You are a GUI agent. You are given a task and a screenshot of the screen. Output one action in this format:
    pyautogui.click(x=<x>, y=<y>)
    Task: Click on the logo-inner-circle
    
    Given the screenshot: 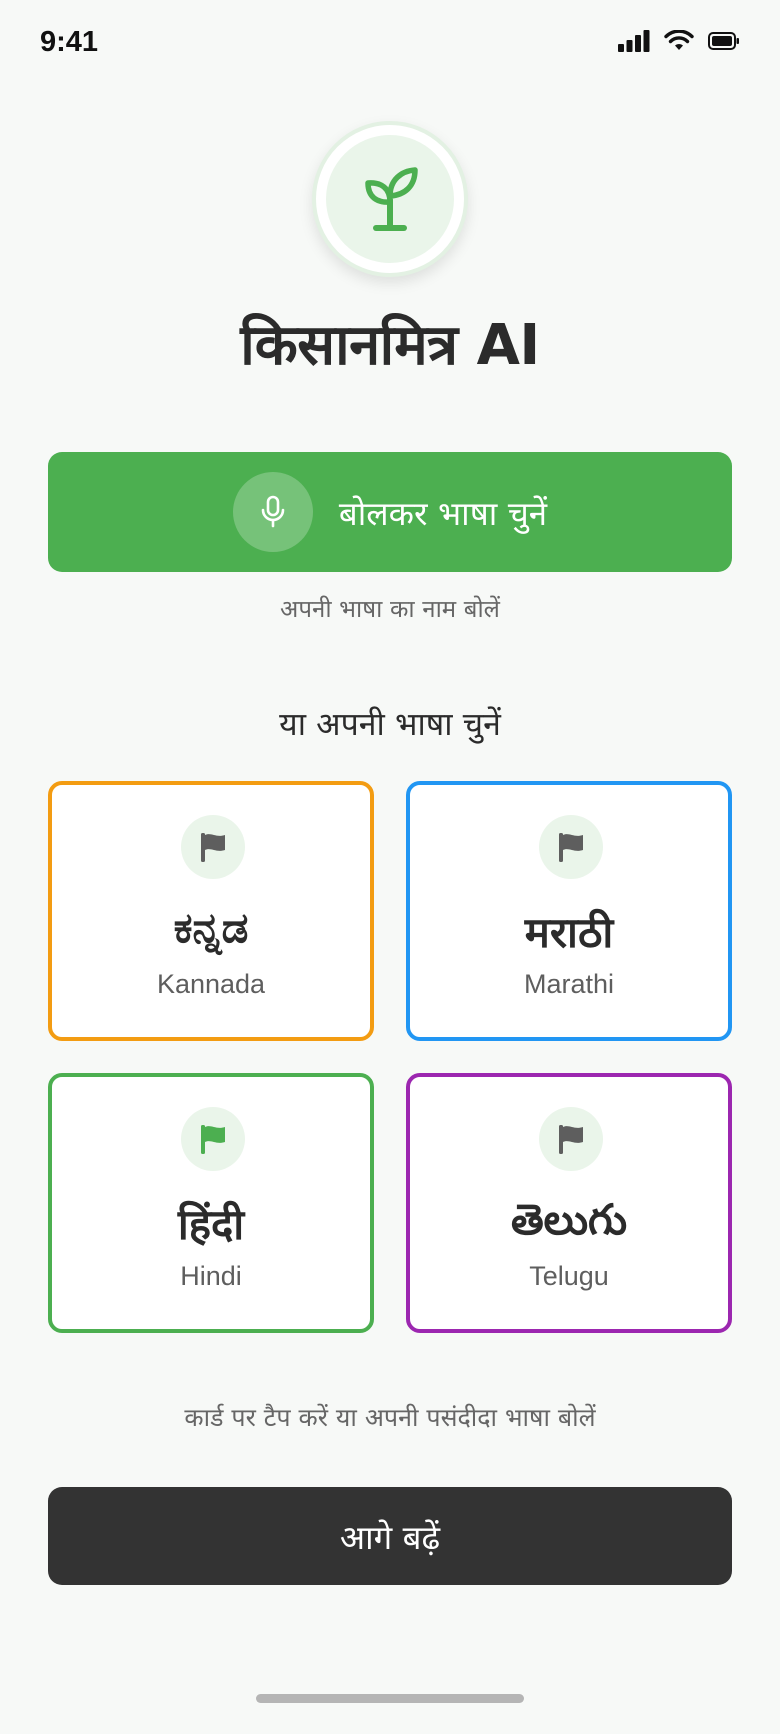 What is the action you would take?
    pyautogui.click(x=390, y=199)
    